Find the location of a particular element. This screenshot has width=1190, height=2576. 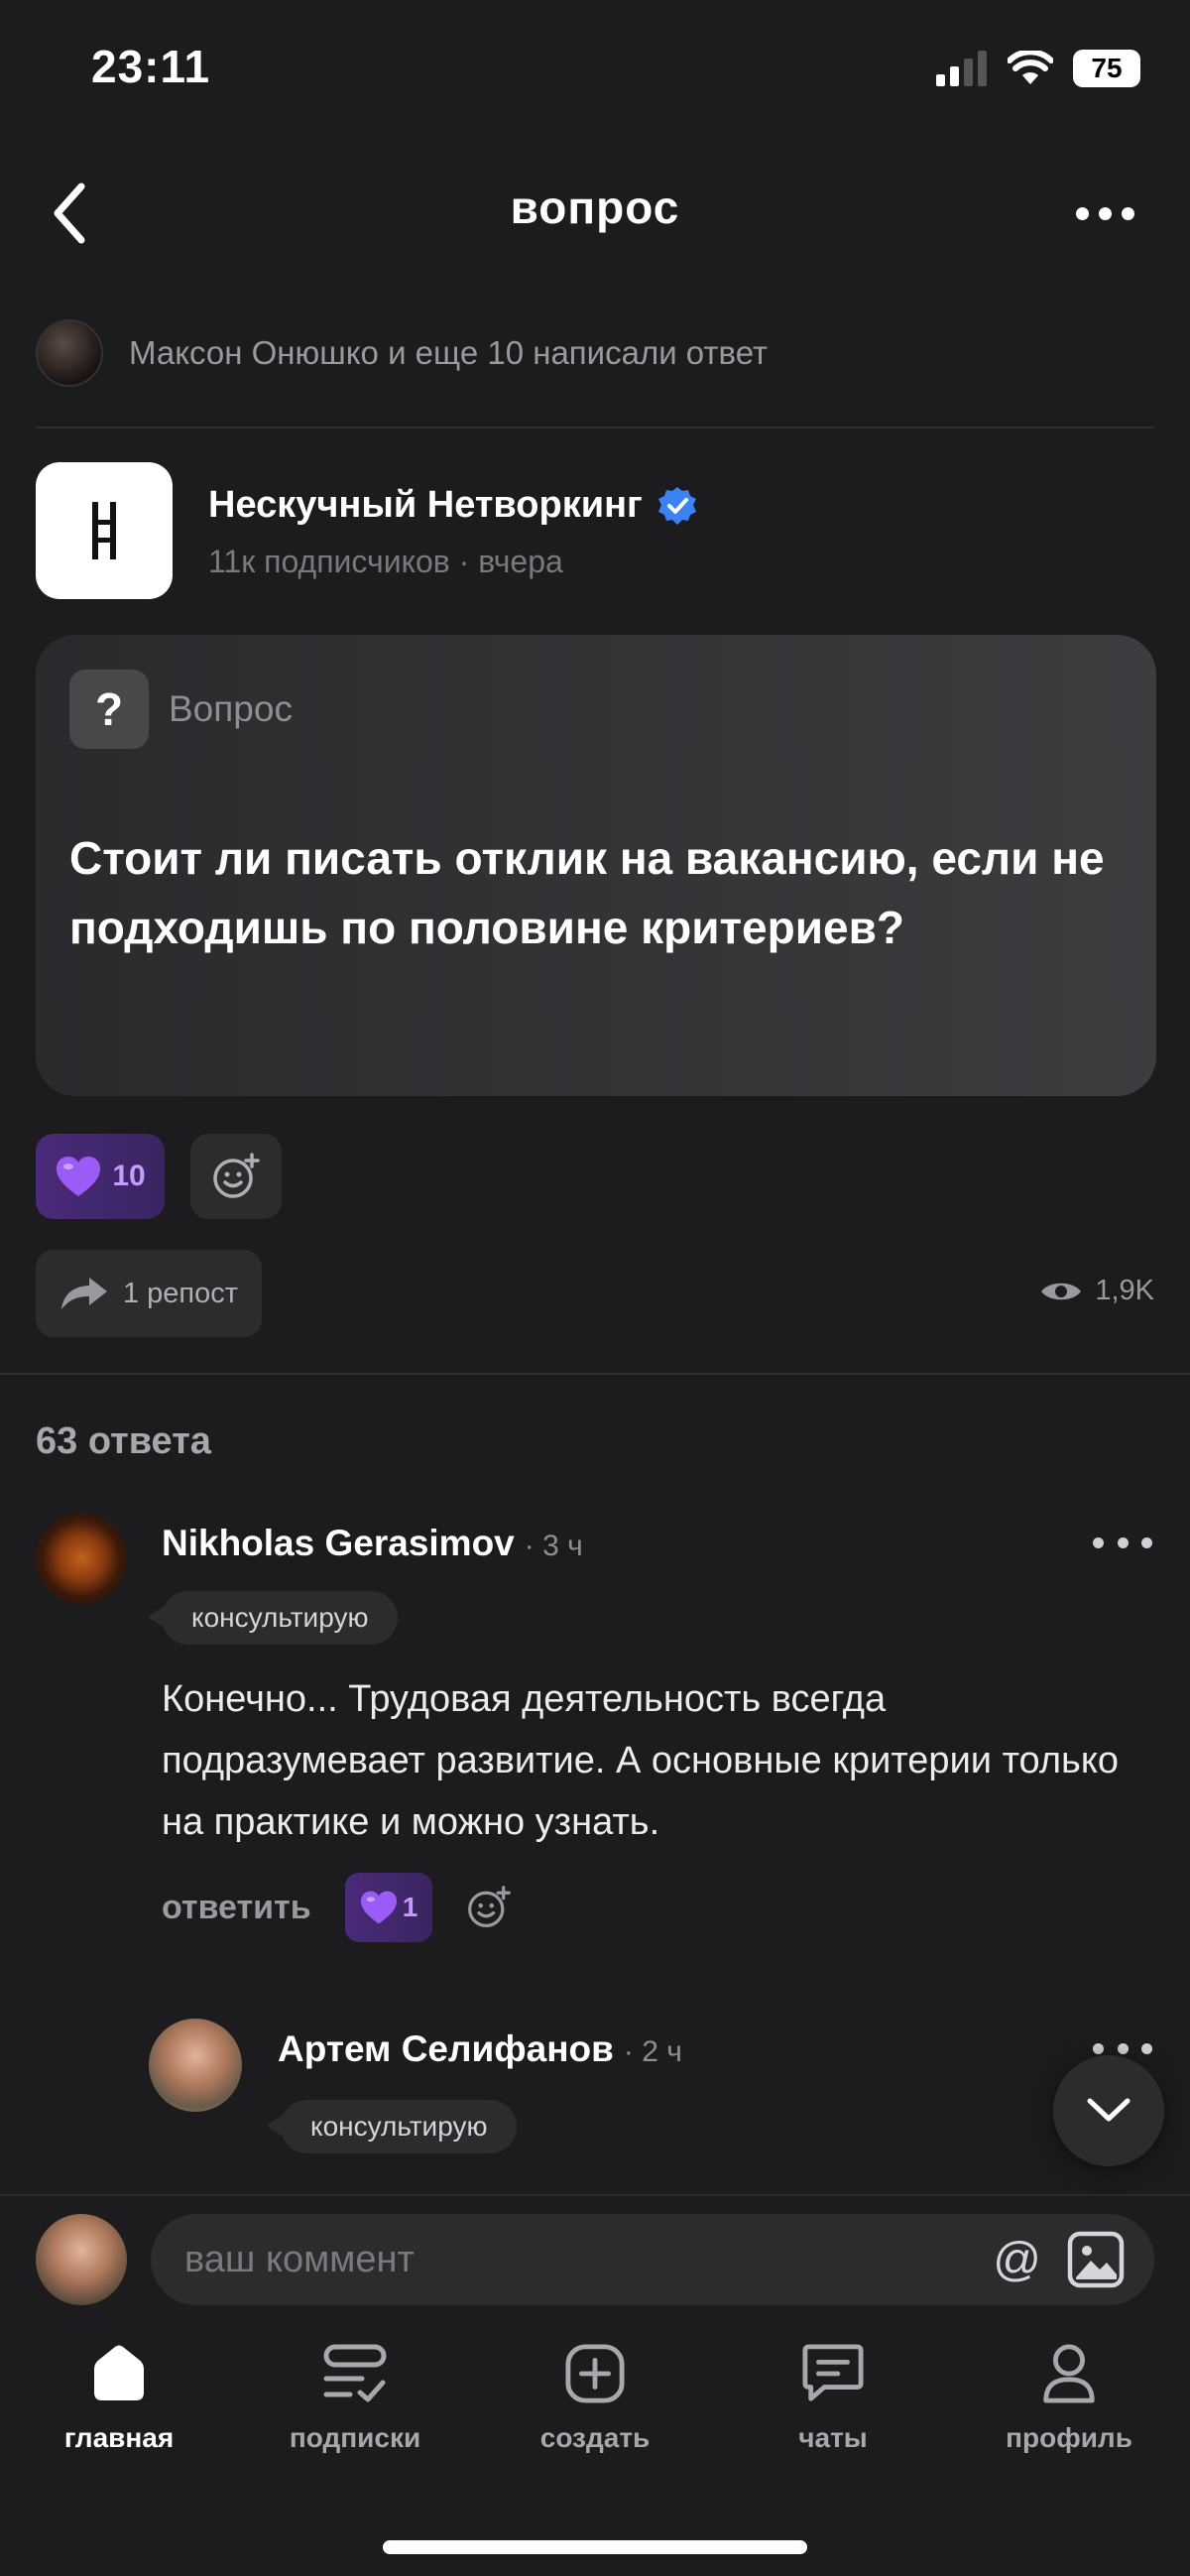

comment-heart-reaction: 1 is located at coordinates (388, 1907).